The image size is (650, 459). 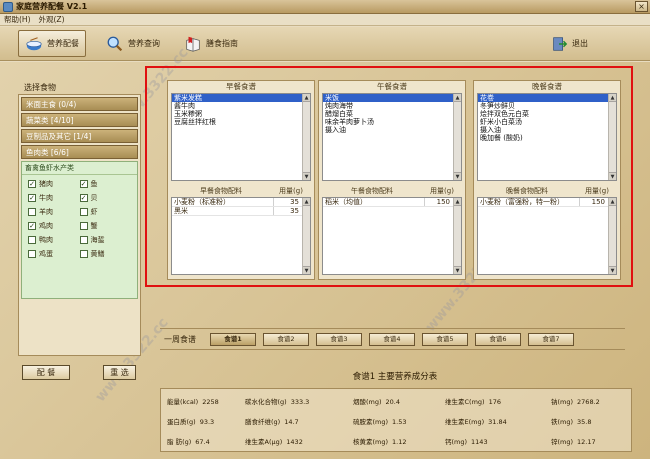 What do you see at coordinates (233, 339) in the screenshot?
I see `tab-menu-1: 食谱1` at bounding box center [233, 339].